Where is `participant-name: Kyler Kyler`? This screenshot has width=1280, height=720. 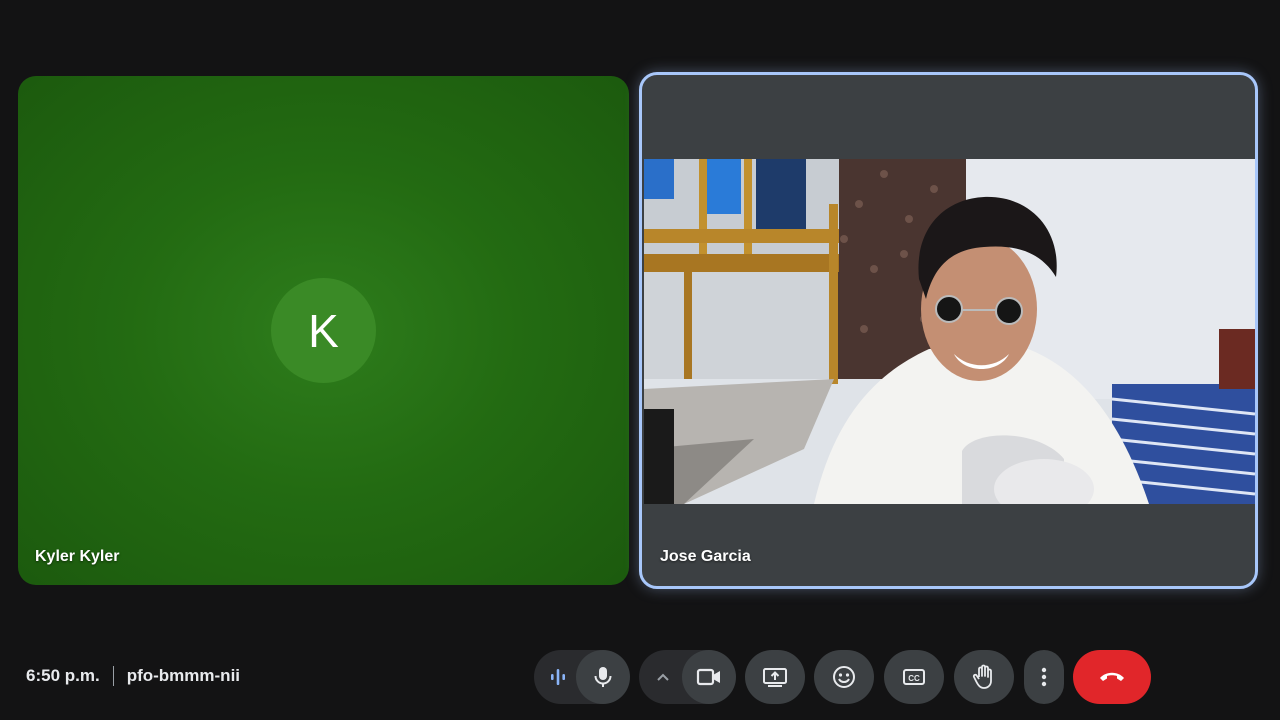
participant-name: Kyler Kyler is located at coordinates (77, 556).